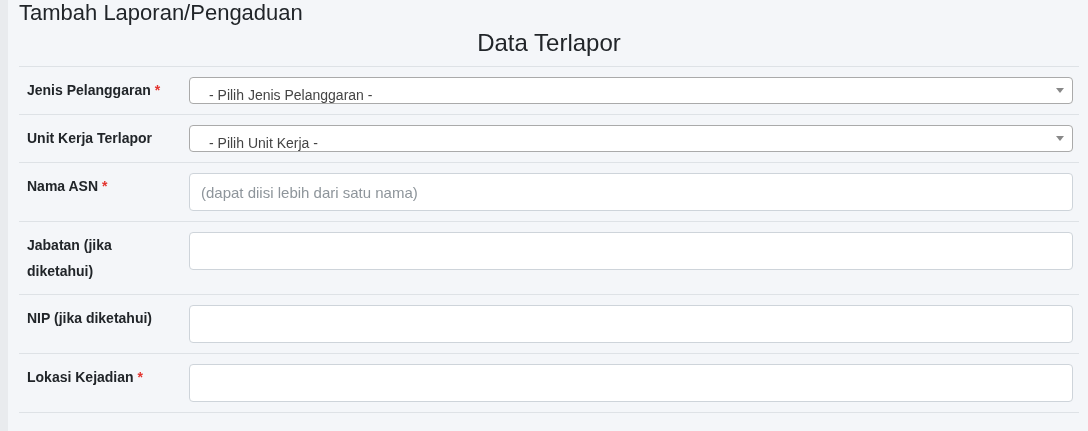 The height and width of the screenshot is (431, 1088). Describe the element at coordinates (85, 377) in the screenshot. I see `field-label: Lokasi Kejadian *` at that location.